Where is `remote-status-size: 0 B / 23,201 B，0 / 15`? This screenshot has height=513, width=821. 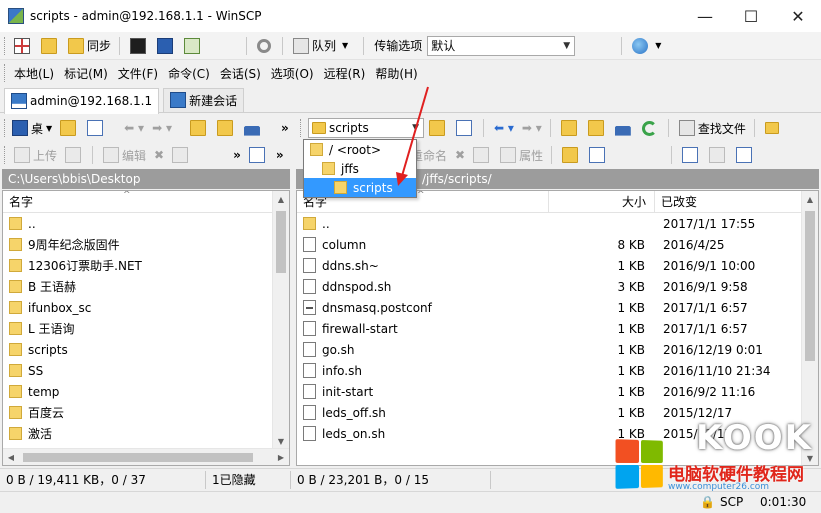 remote-status-size: 0 B / 23,201 B，0 / 15 is located at coordinates (391, 479).